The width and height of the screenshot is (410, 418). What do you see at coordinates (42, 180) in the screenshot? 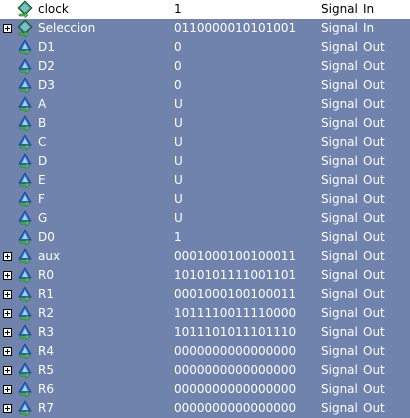
I see `signal-name: E` at bounding box center [42, 180].